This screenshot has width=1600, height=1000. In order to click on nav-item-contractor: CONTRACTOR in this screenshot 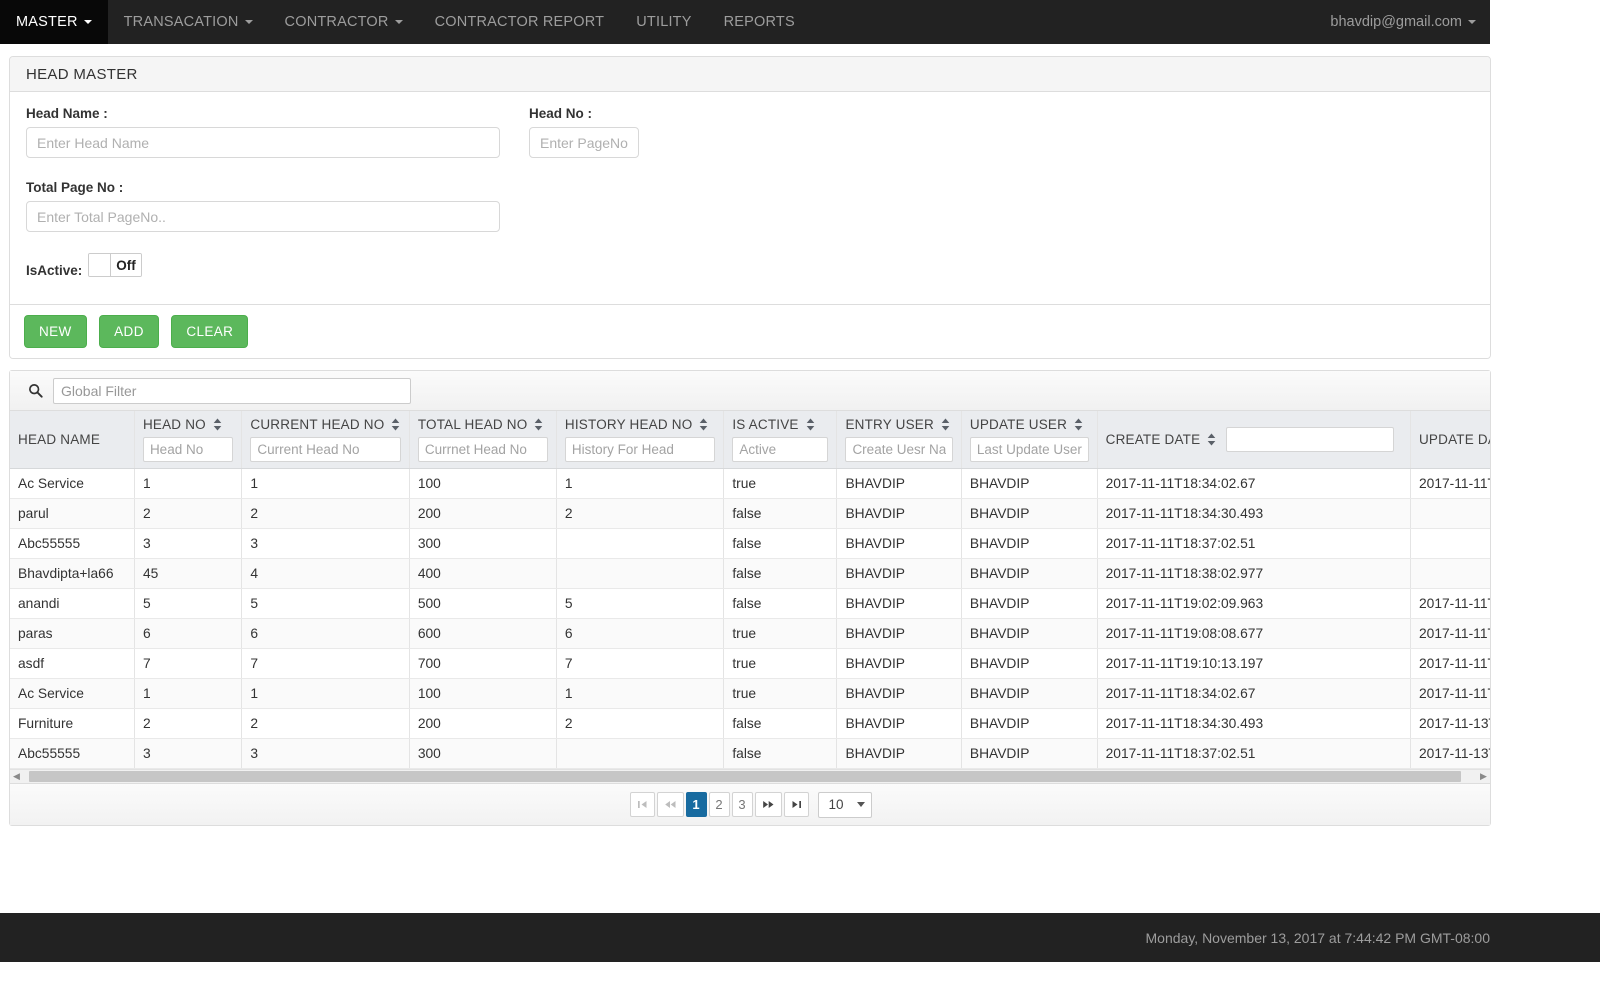, I will do `click(344, 22)`.